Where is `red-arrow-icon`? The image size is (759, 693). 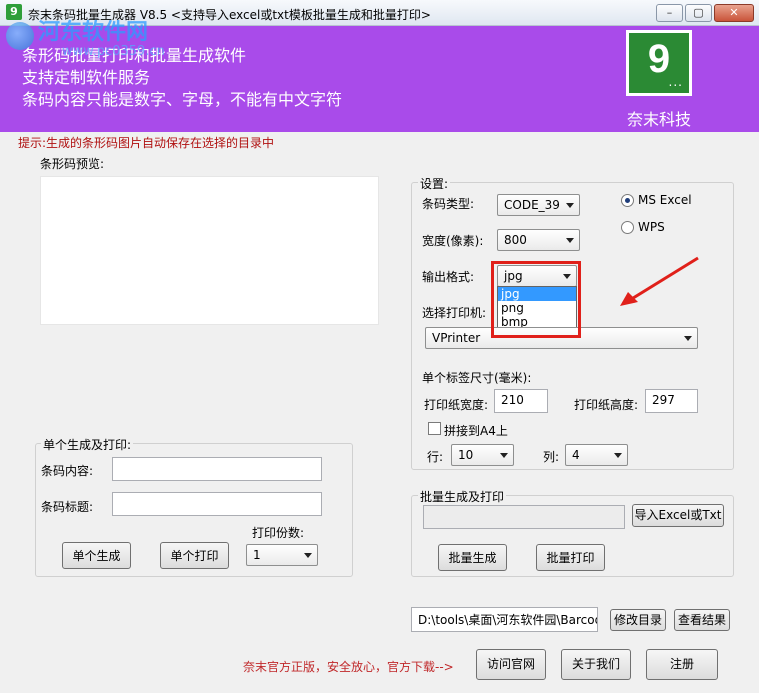 red-arrow-icon is located at coordinates (659, 281).